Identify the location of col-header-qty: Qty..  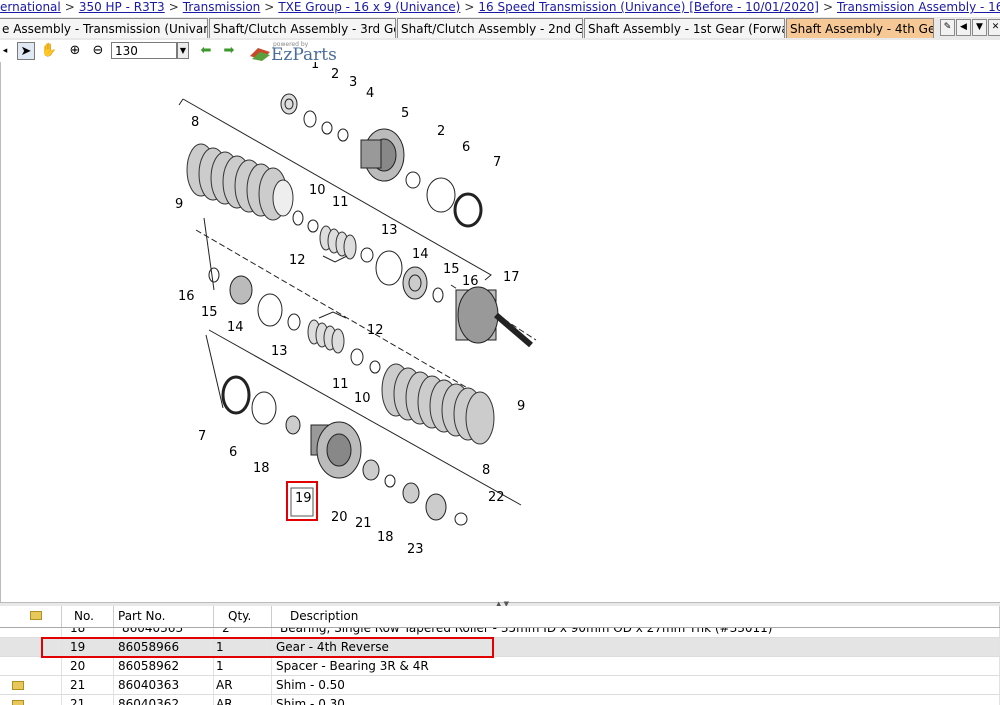
(243, 616).